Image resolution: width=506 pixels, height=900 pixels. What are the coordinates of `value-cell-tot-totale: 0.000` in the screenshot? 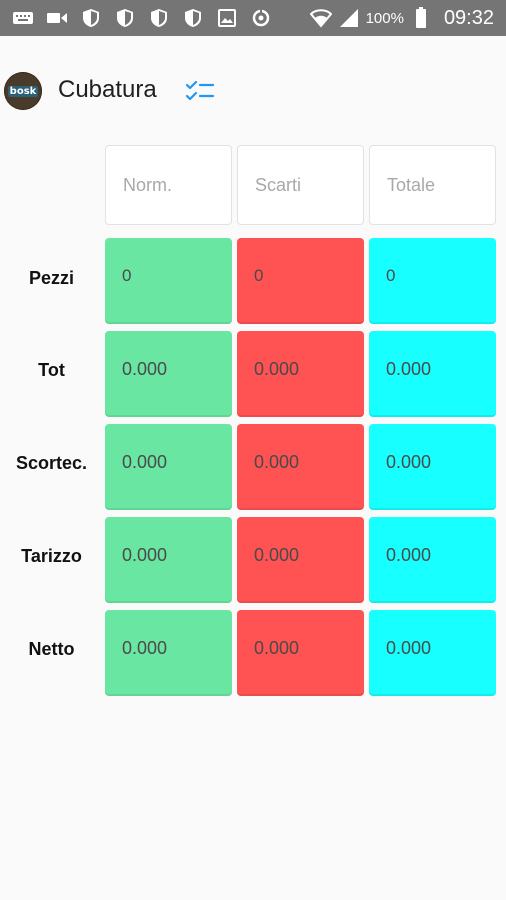 It's located at (432, 374).